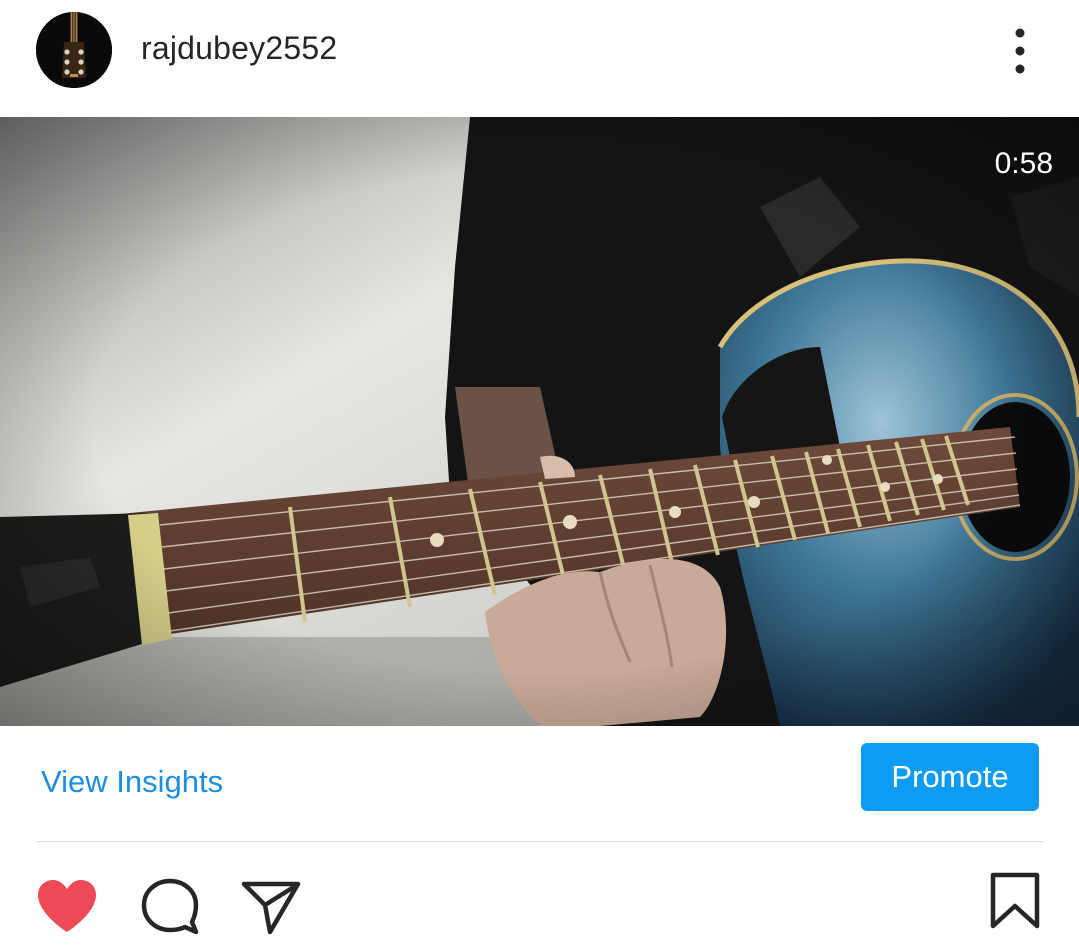  Describe the element at coordinates (239, 48) in the screenshot. I see `username: rajdubey2552` at that location.